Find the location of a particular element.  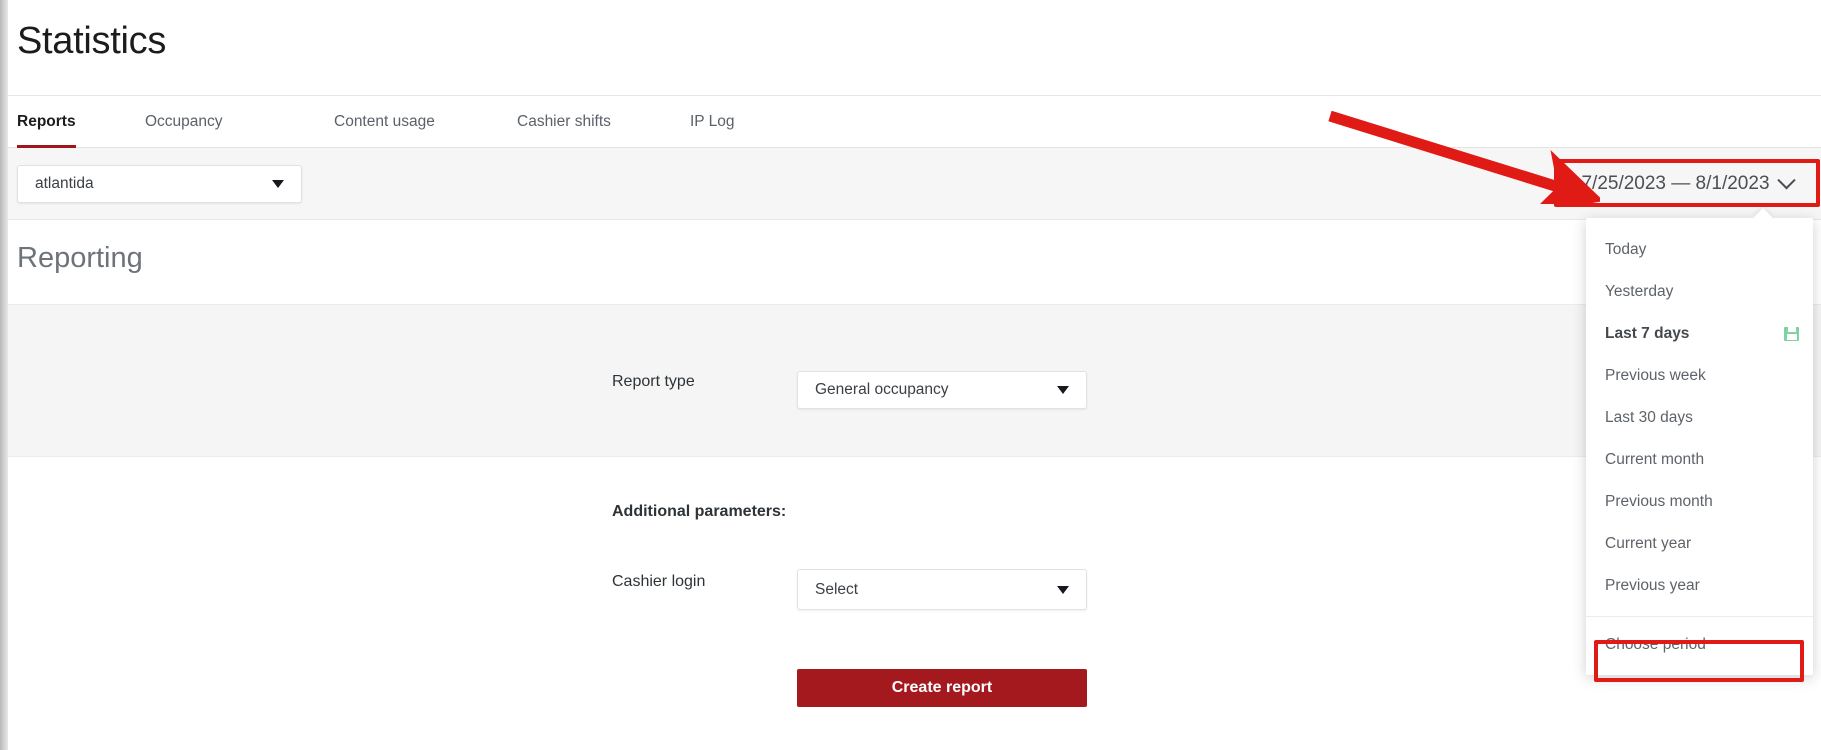

filter-bar: atlantida is located at coordinates (914, 184).